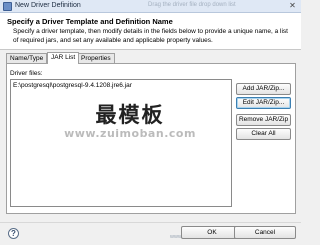 The image size is (320, 245). Describe the element at coordinates (13, 233) in the screenshot. I see `question-mark-icon: ?` at that location.